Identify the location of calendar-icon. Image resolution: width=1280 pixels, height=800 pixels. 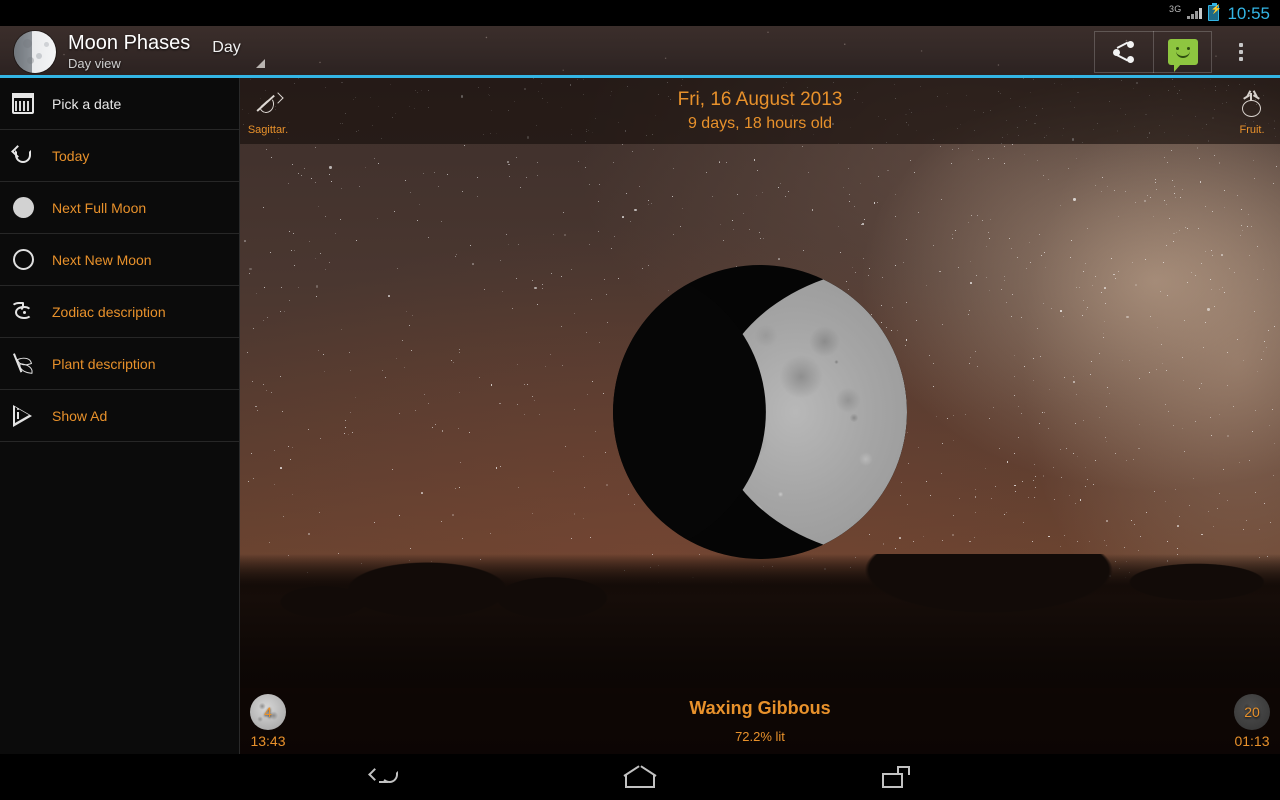
(23, 104).